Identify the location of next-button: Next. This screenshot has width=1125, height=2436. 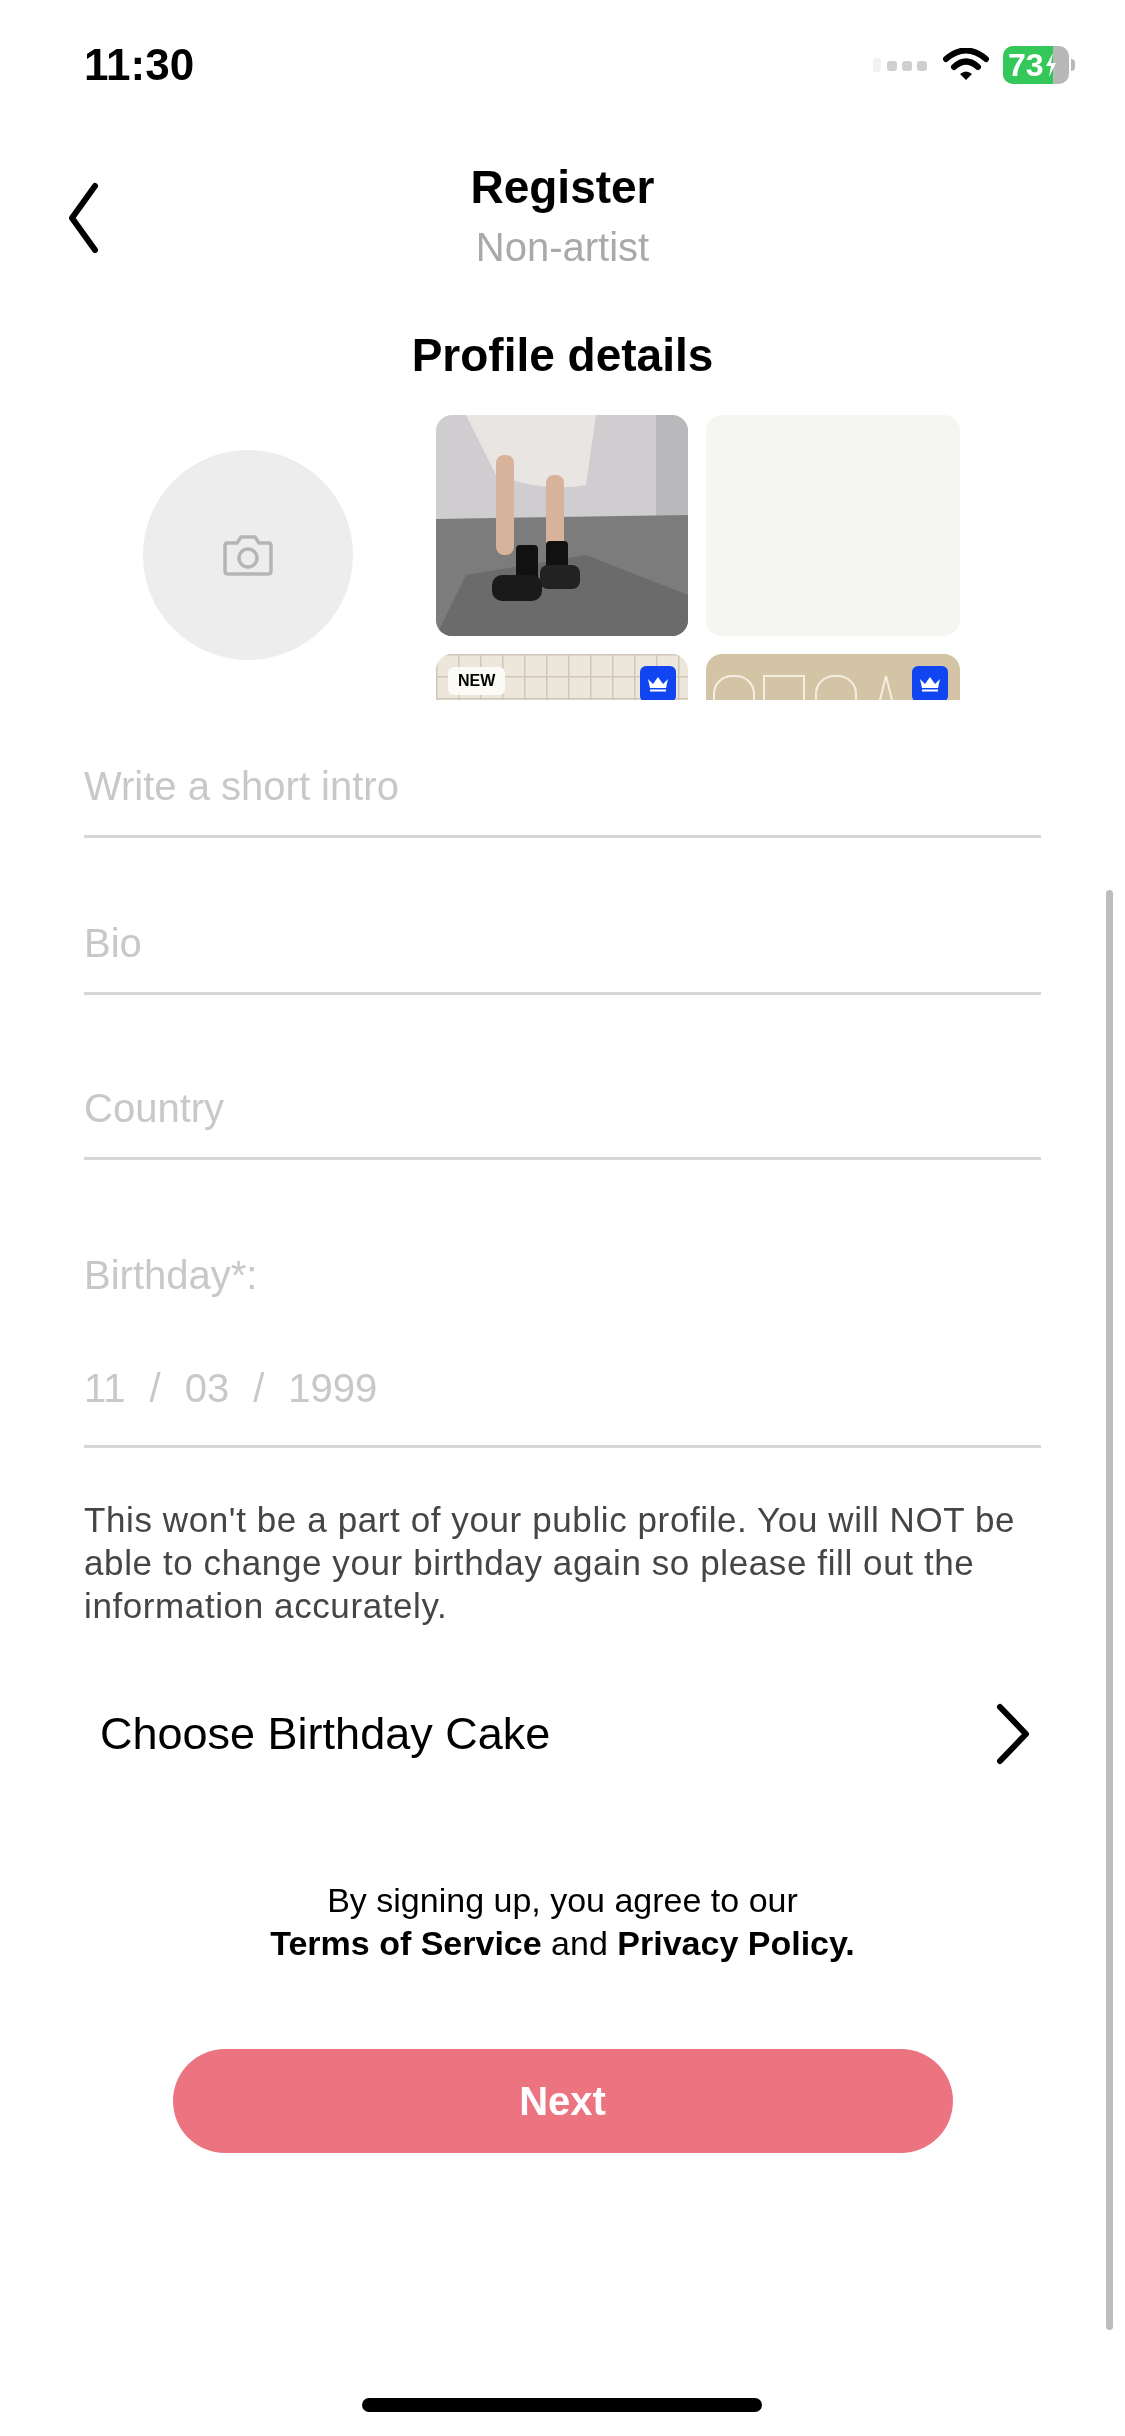
(562, 2101).